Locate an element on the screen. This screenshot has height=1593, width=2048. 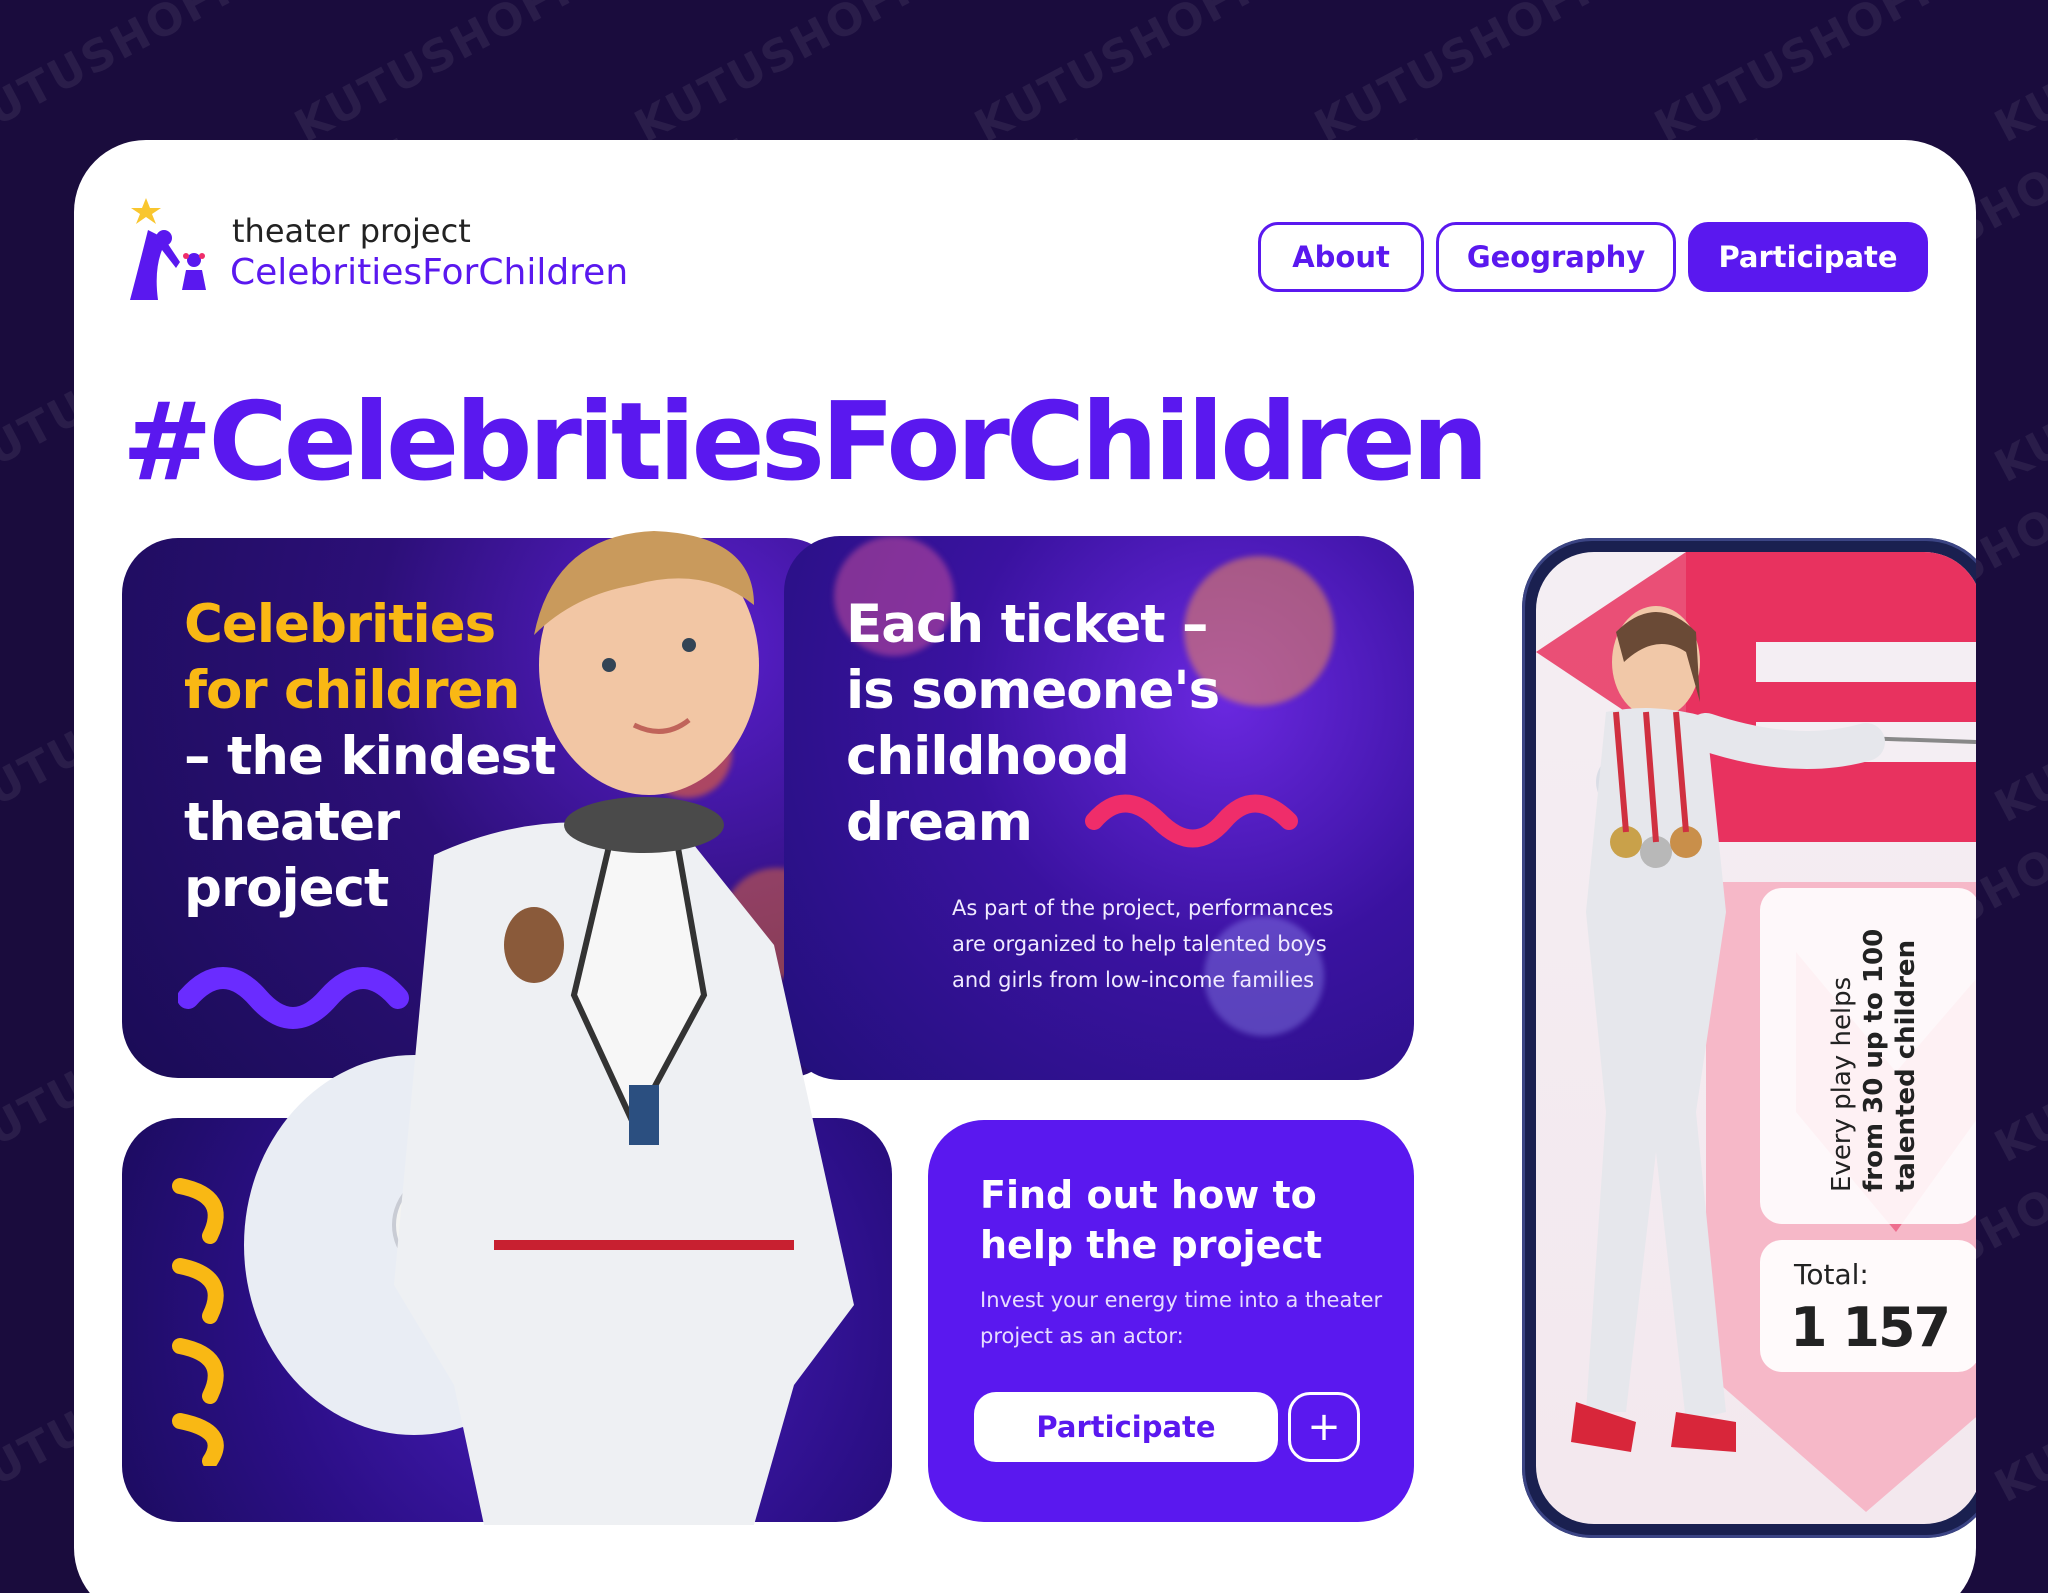
participate-button: Participate is located at coordinates (1126, 1427).